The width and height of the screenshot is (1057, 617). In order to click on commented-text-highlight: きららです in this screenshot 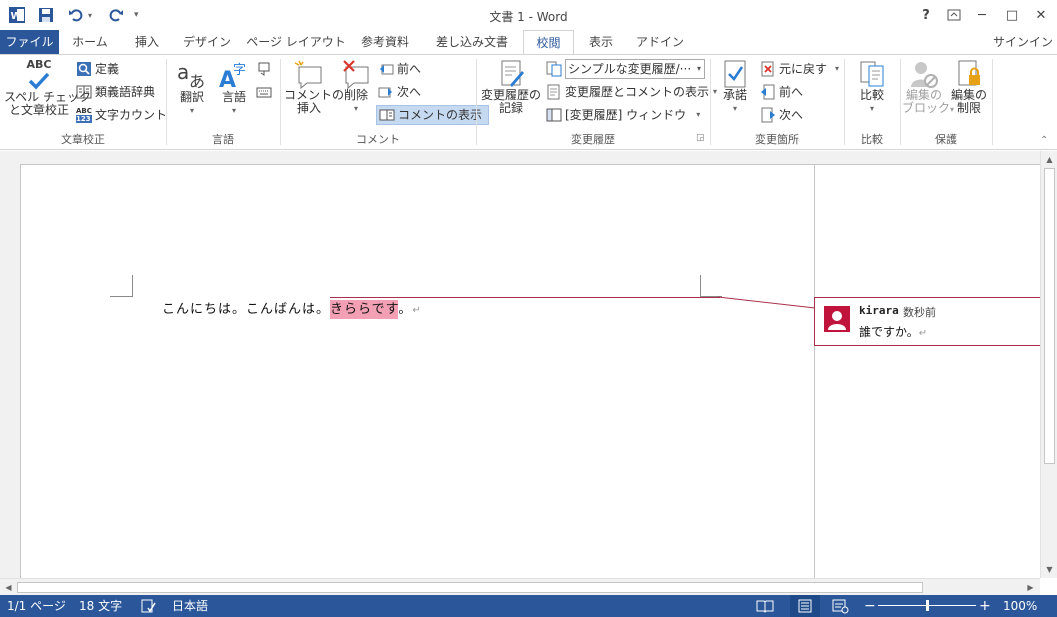, I will do `click(364, 309)`.